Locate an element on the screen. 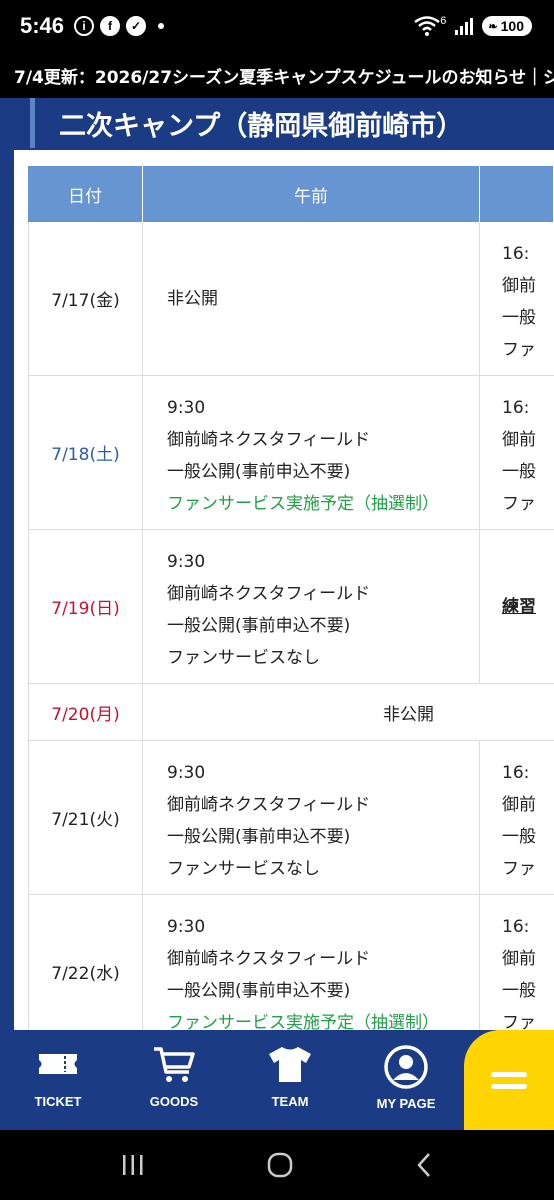 The height and width of the screenshot is (1200, 554). shield-icon: ✓ is located at coordinates (136, 26).